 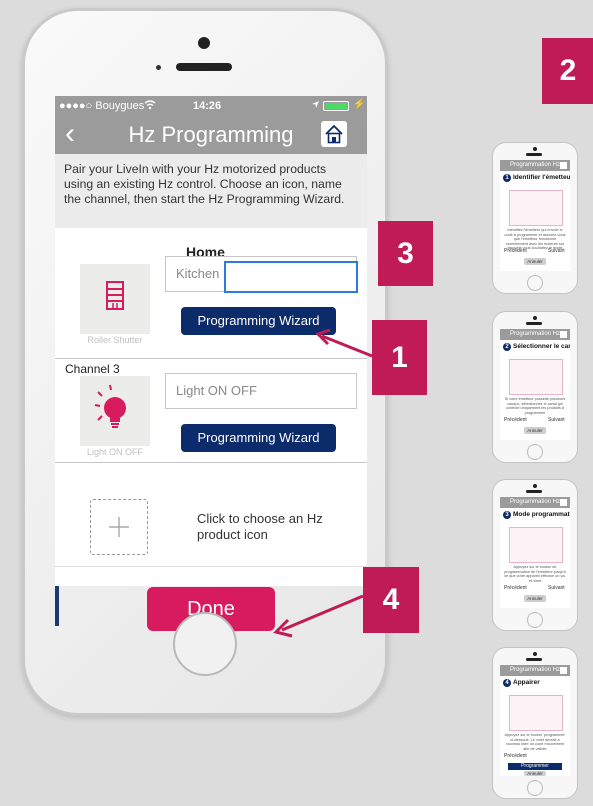 I want to click on mini-step-heading: 1 Identifier l'émetteur, so click(x=536, y=178).